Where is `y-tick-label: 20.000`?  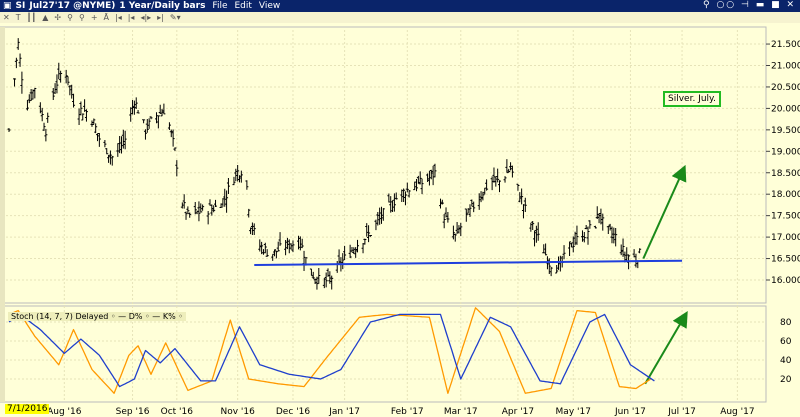
y-tick-label: 20.000 is located at coordinates (785, 109).